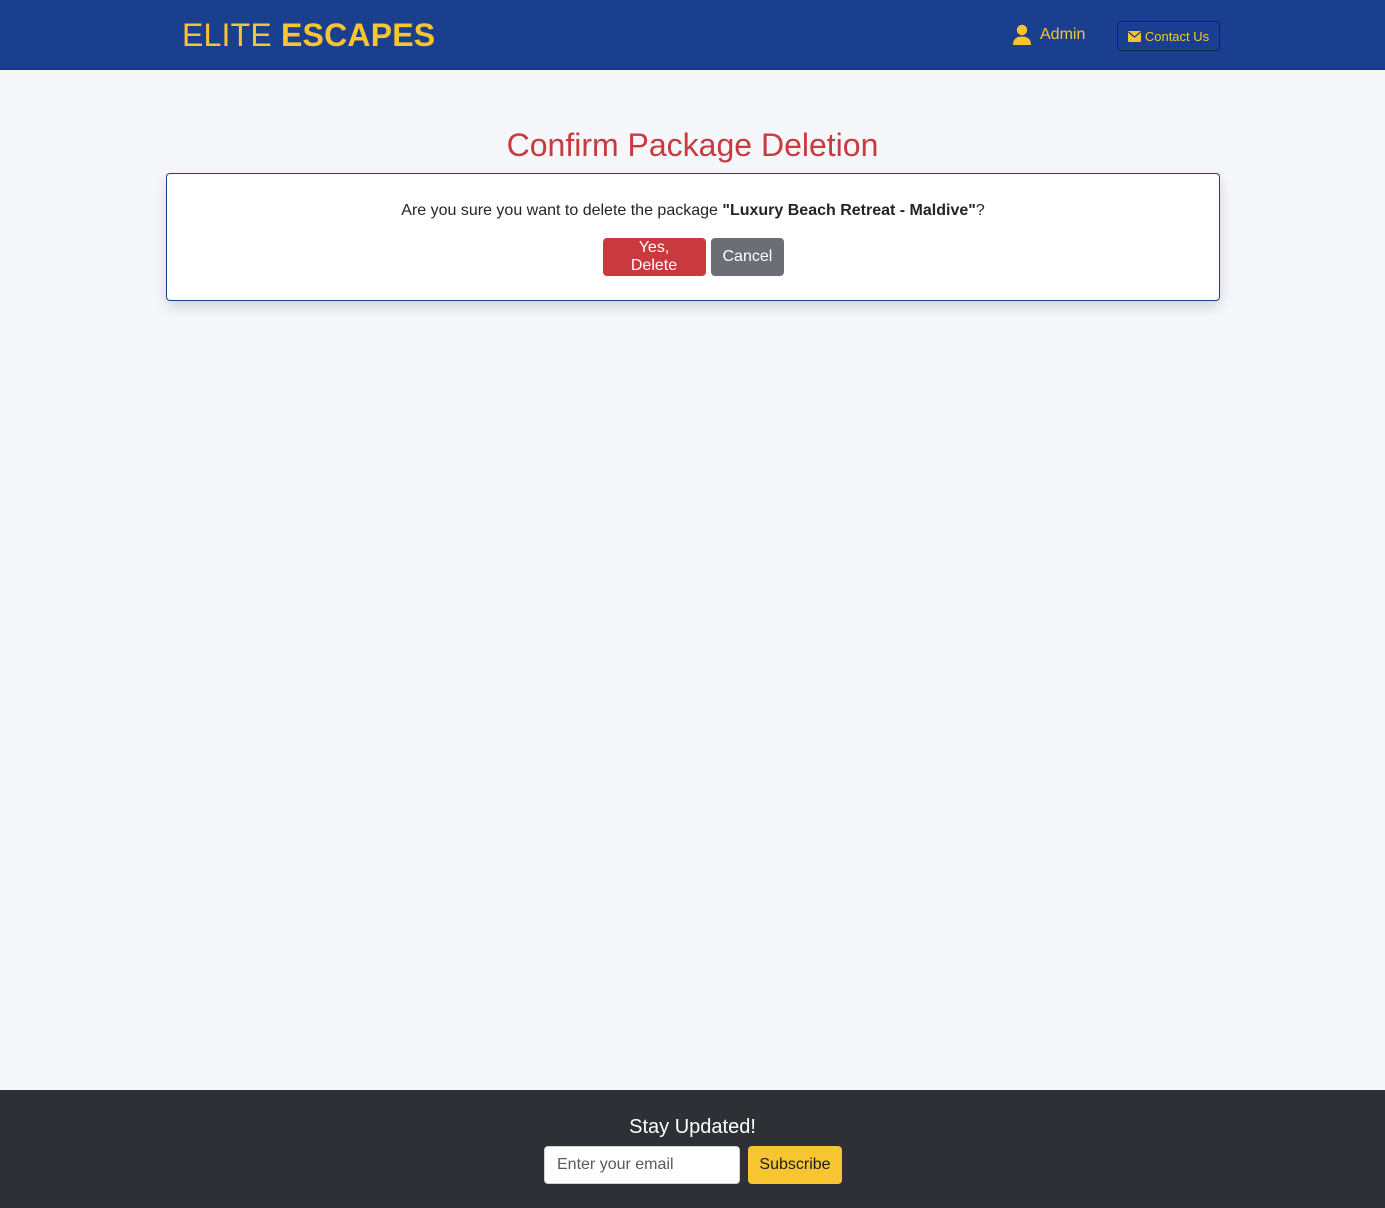 This screenshot has width=1385, height=1208. I want to click on footer: Stay Updated! Subscribe, so click(692, 1149).